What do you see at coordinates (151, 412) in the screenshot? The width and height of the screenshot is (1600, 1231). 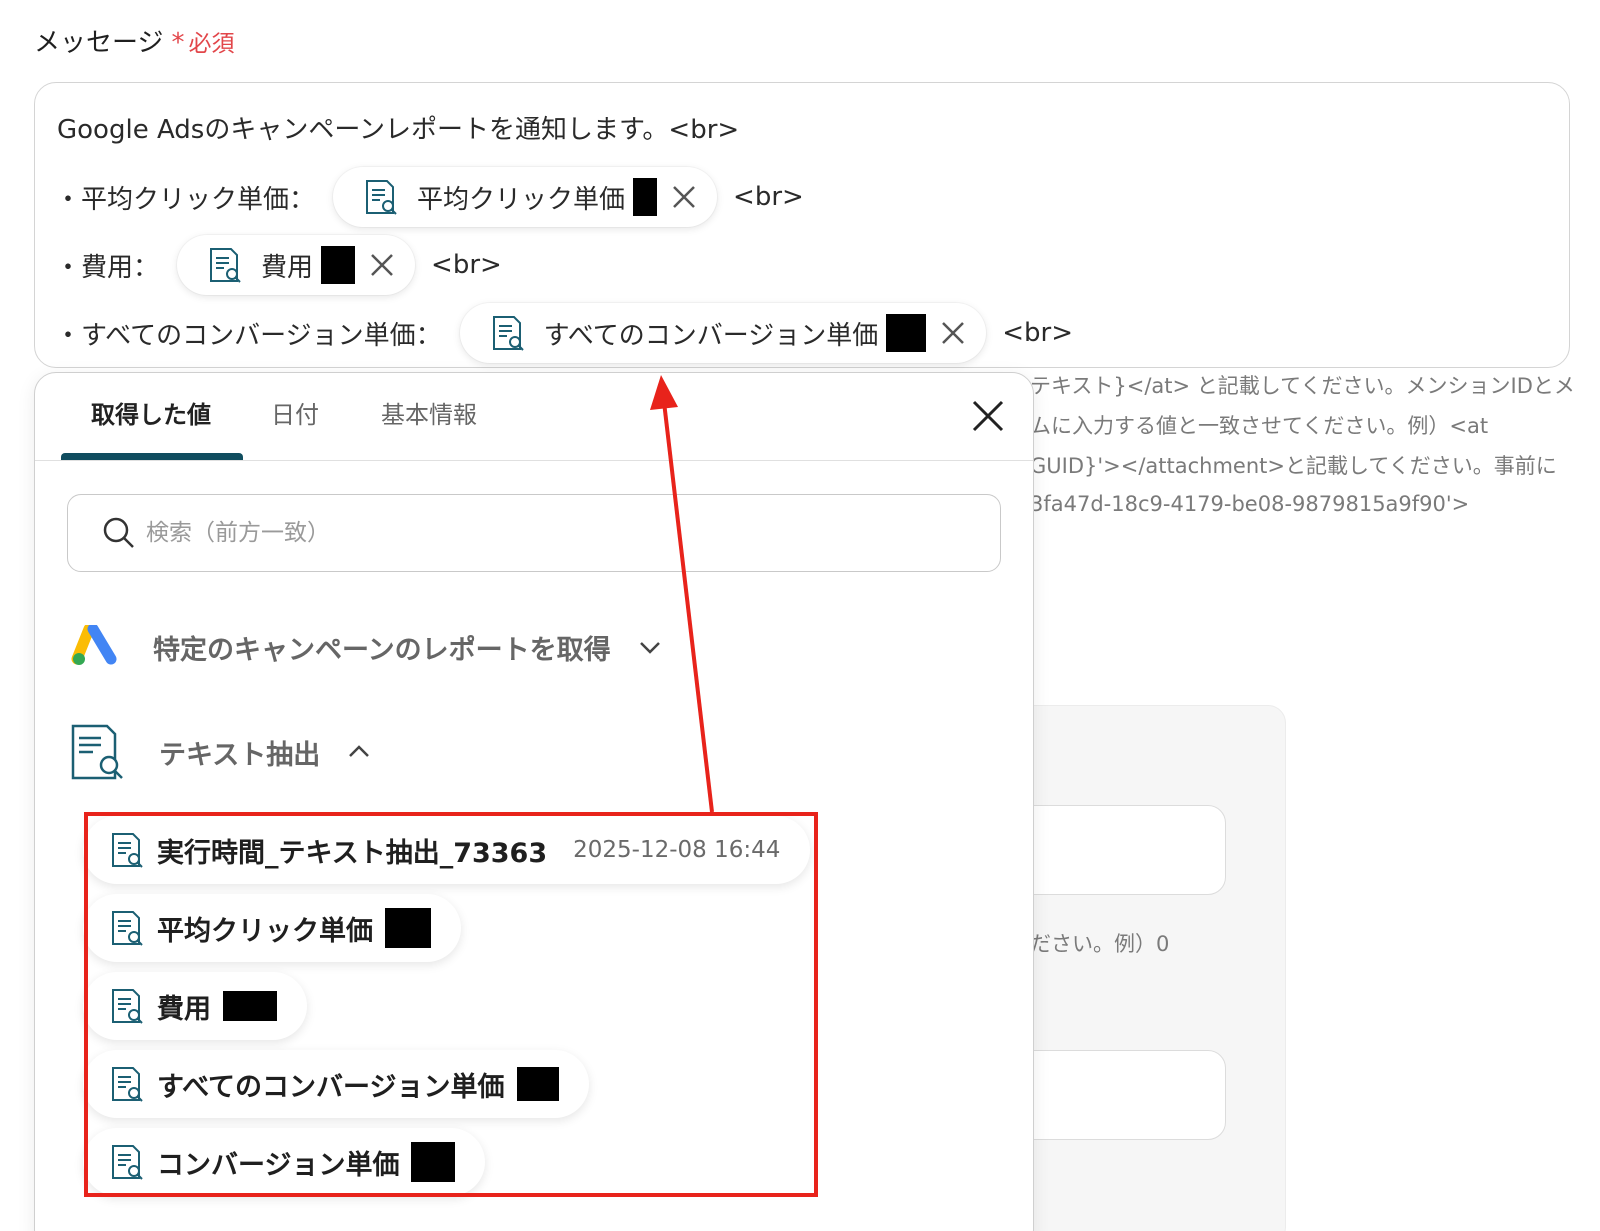 I see `tab-acquired-values: 取得した値` at bounding box center [151, 412].